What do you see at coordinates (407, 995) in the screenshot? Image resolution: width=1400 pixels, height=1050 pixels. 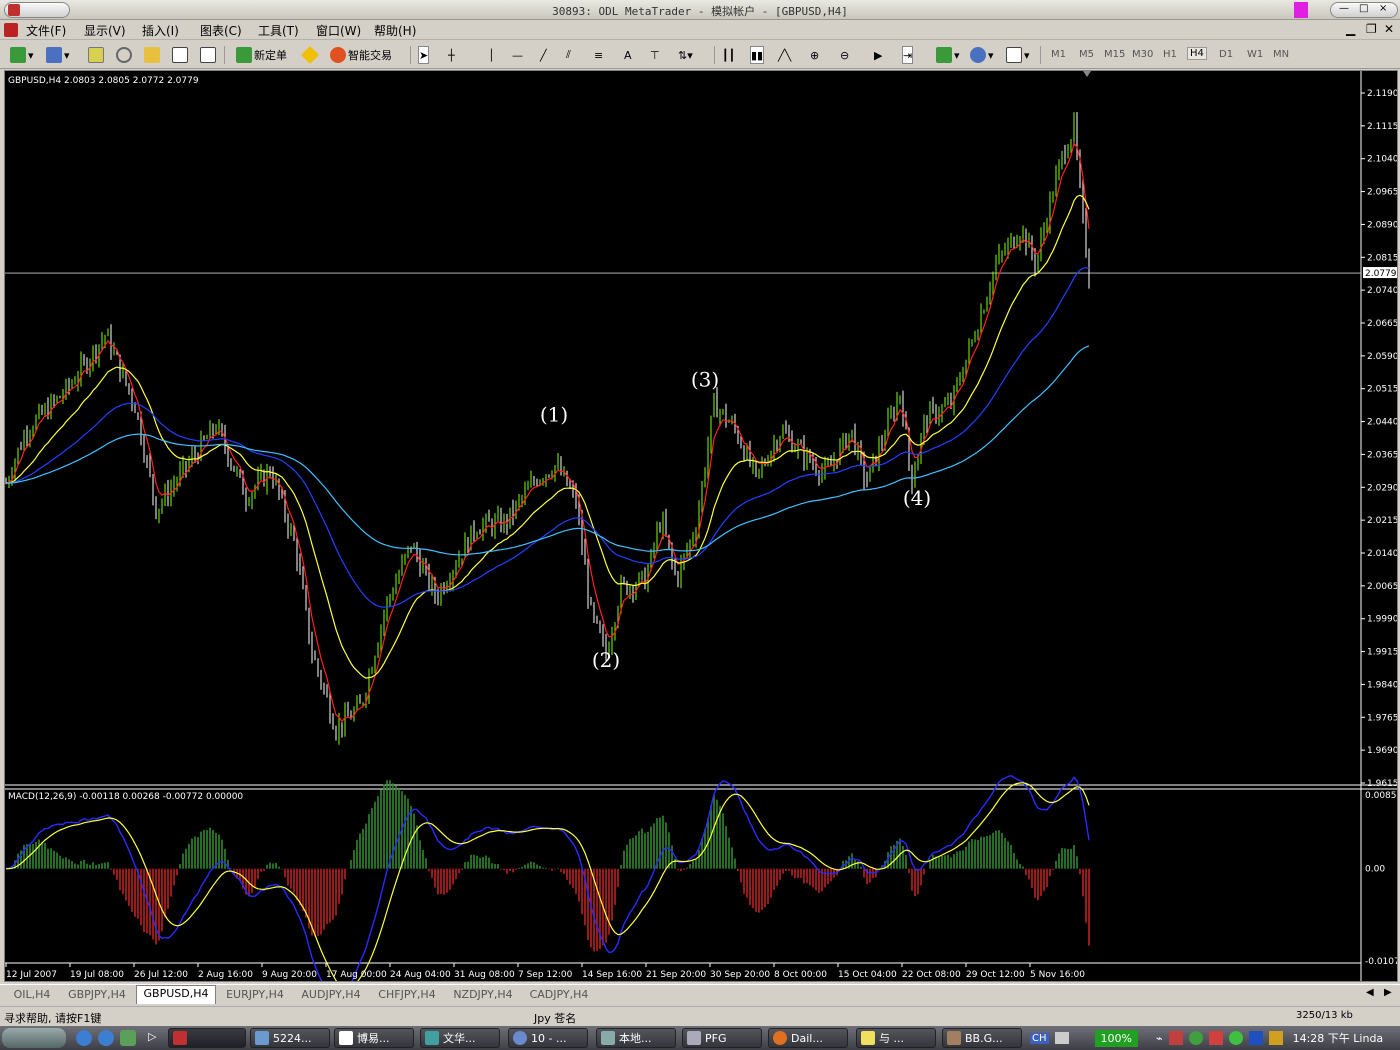 I see `tab-chfjpy: CHFJPY,H4` at bounding box center [407, 995].